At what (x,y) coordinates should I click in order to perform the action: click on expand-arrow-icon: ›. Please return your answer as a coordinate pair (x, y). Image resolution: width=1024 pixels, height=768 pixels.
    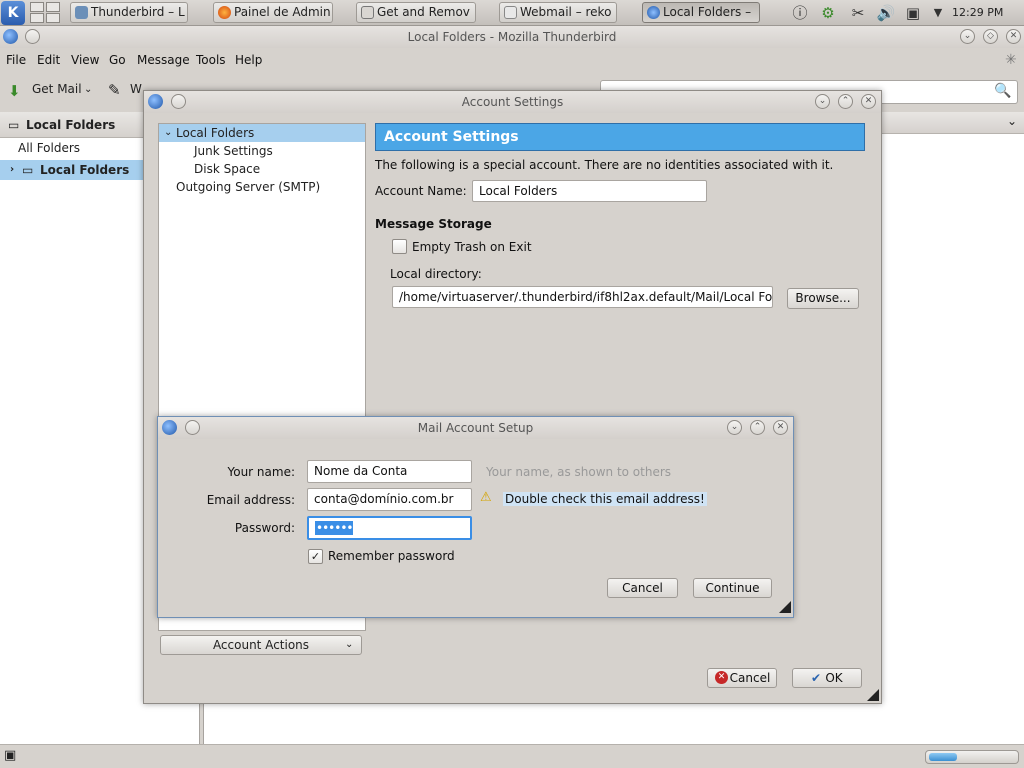
    Looking at the image, I should click on (12, 170).